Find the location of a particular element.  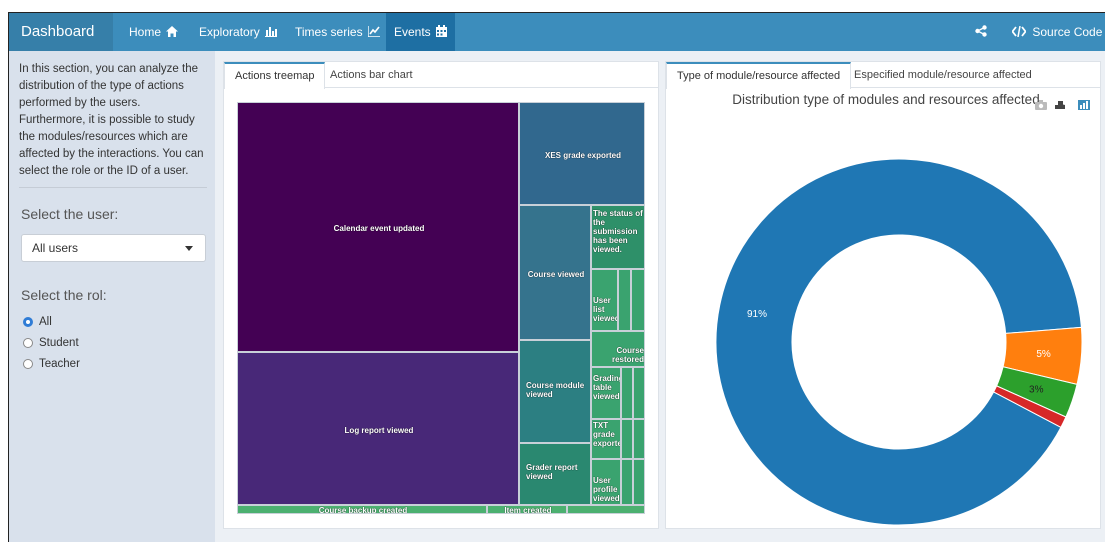

treemap-cell: Grader report viewed is located at coordinates (555, 474).